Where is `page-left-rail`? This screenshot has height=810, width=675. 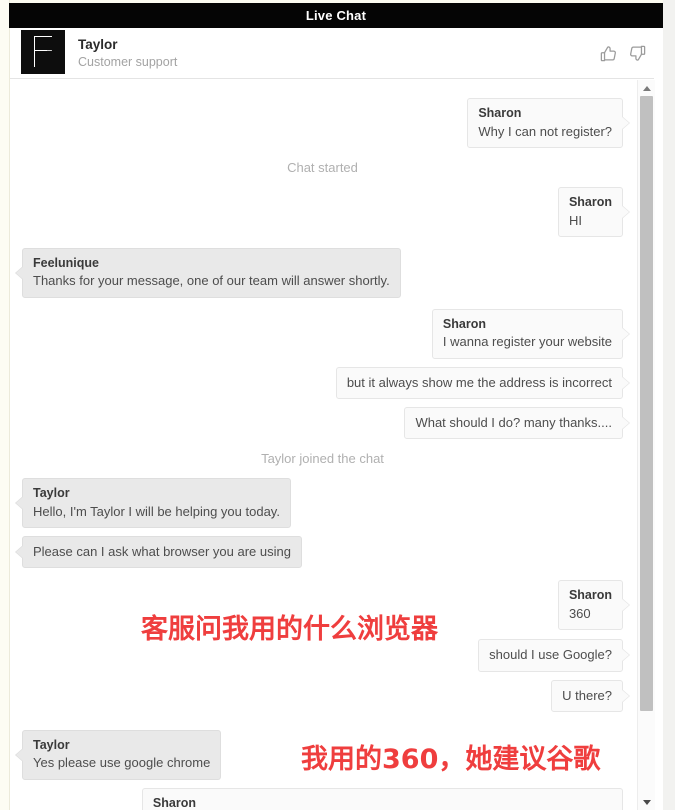
page-left-rail is located at coordinates (5, 405).